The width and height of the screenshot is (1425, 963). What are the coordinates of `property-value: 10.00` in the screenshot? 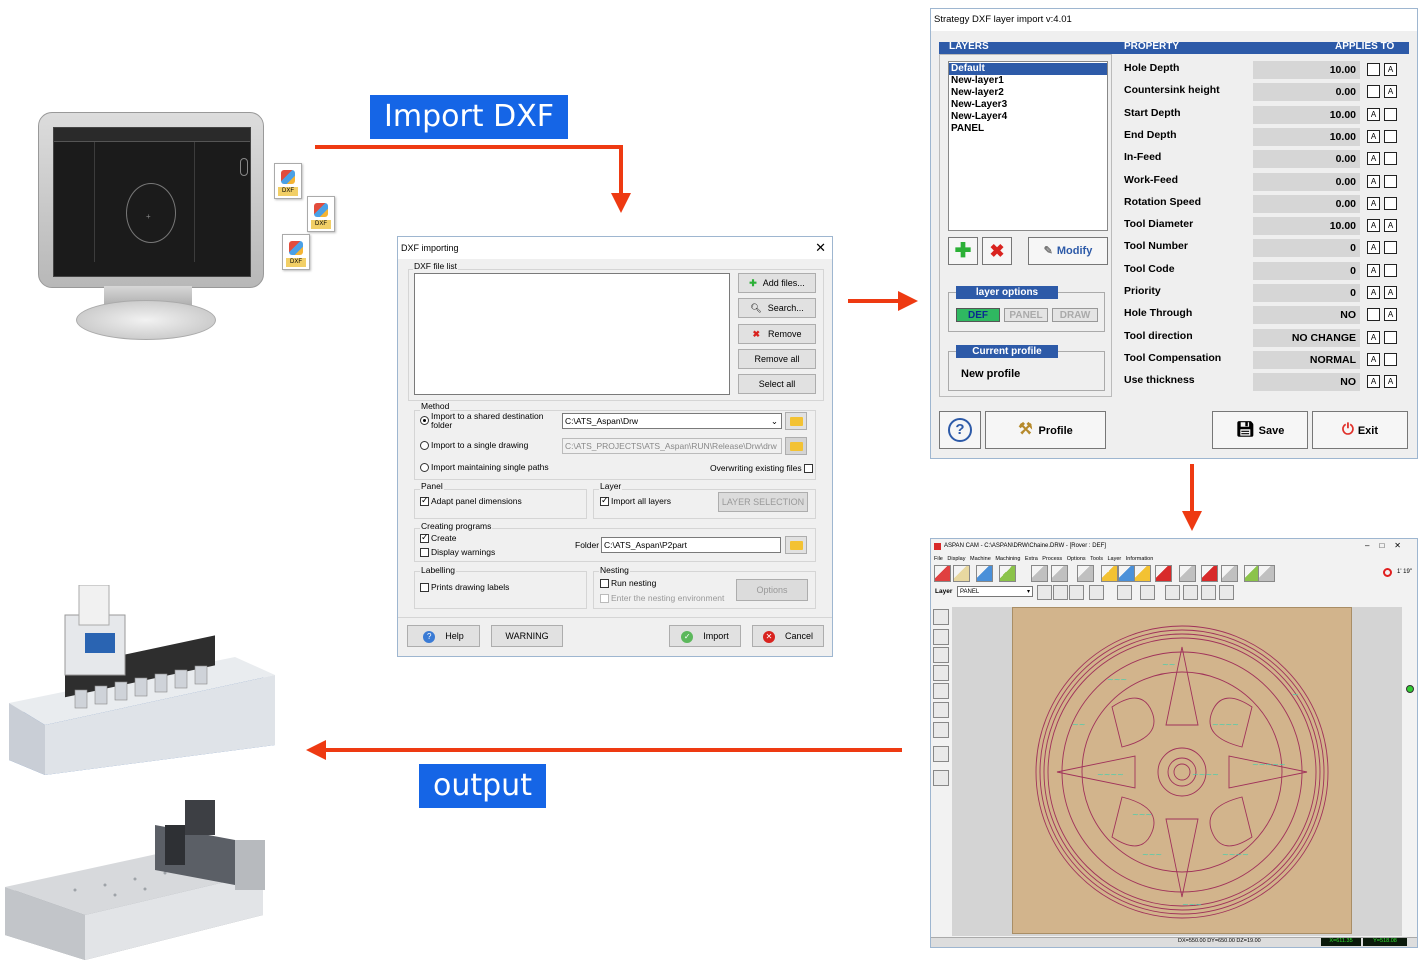 It's located at (1306, 70).